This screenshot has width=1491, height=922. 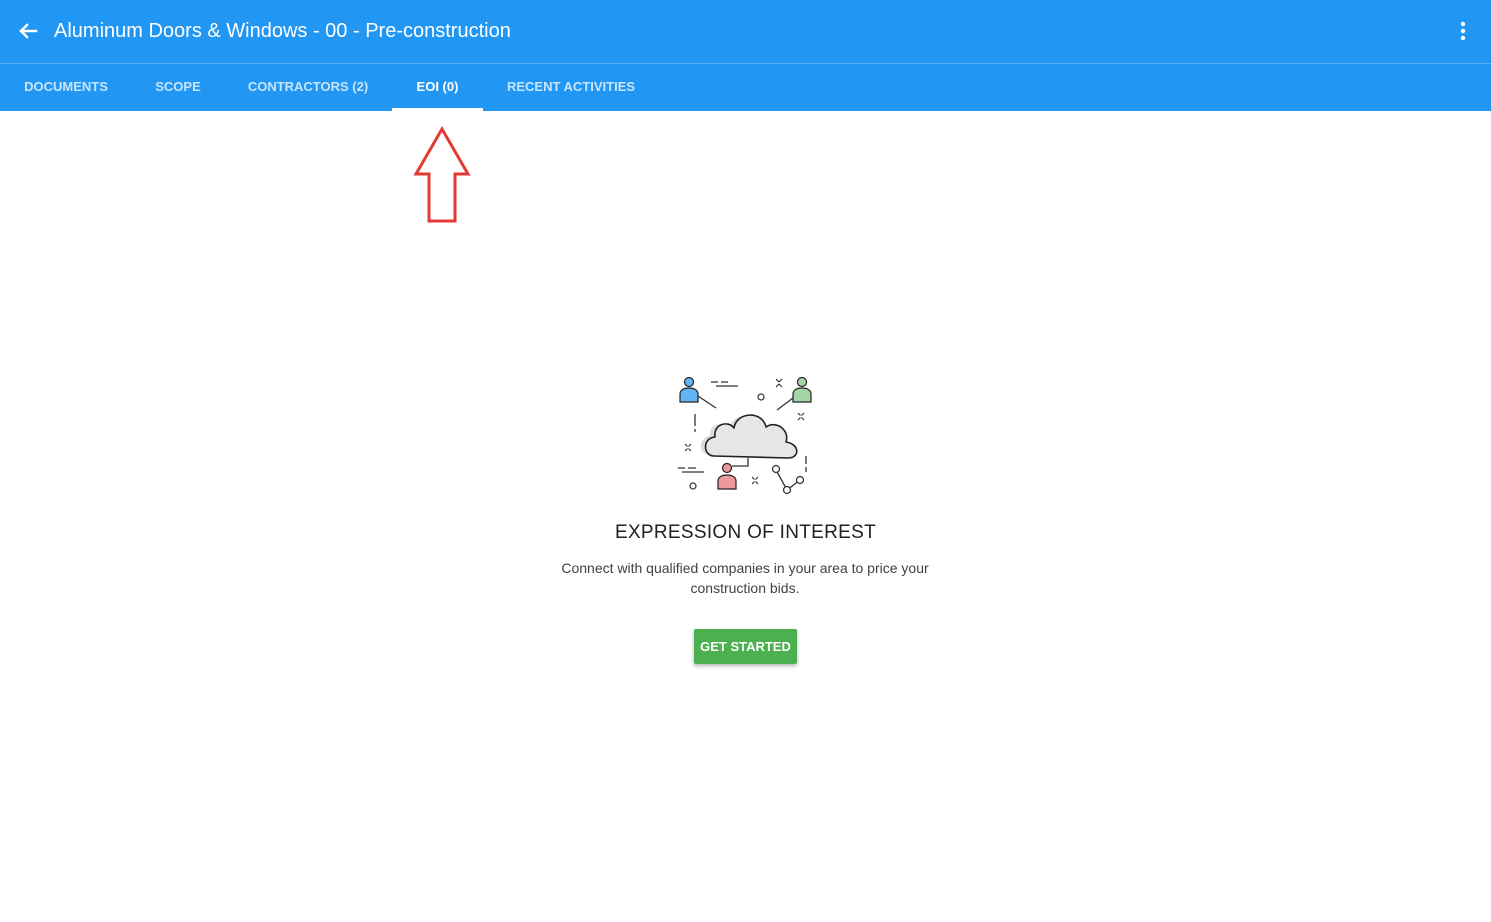 I want to click on tab-documents: DOCUMENTS, so click(x=66, y=87).